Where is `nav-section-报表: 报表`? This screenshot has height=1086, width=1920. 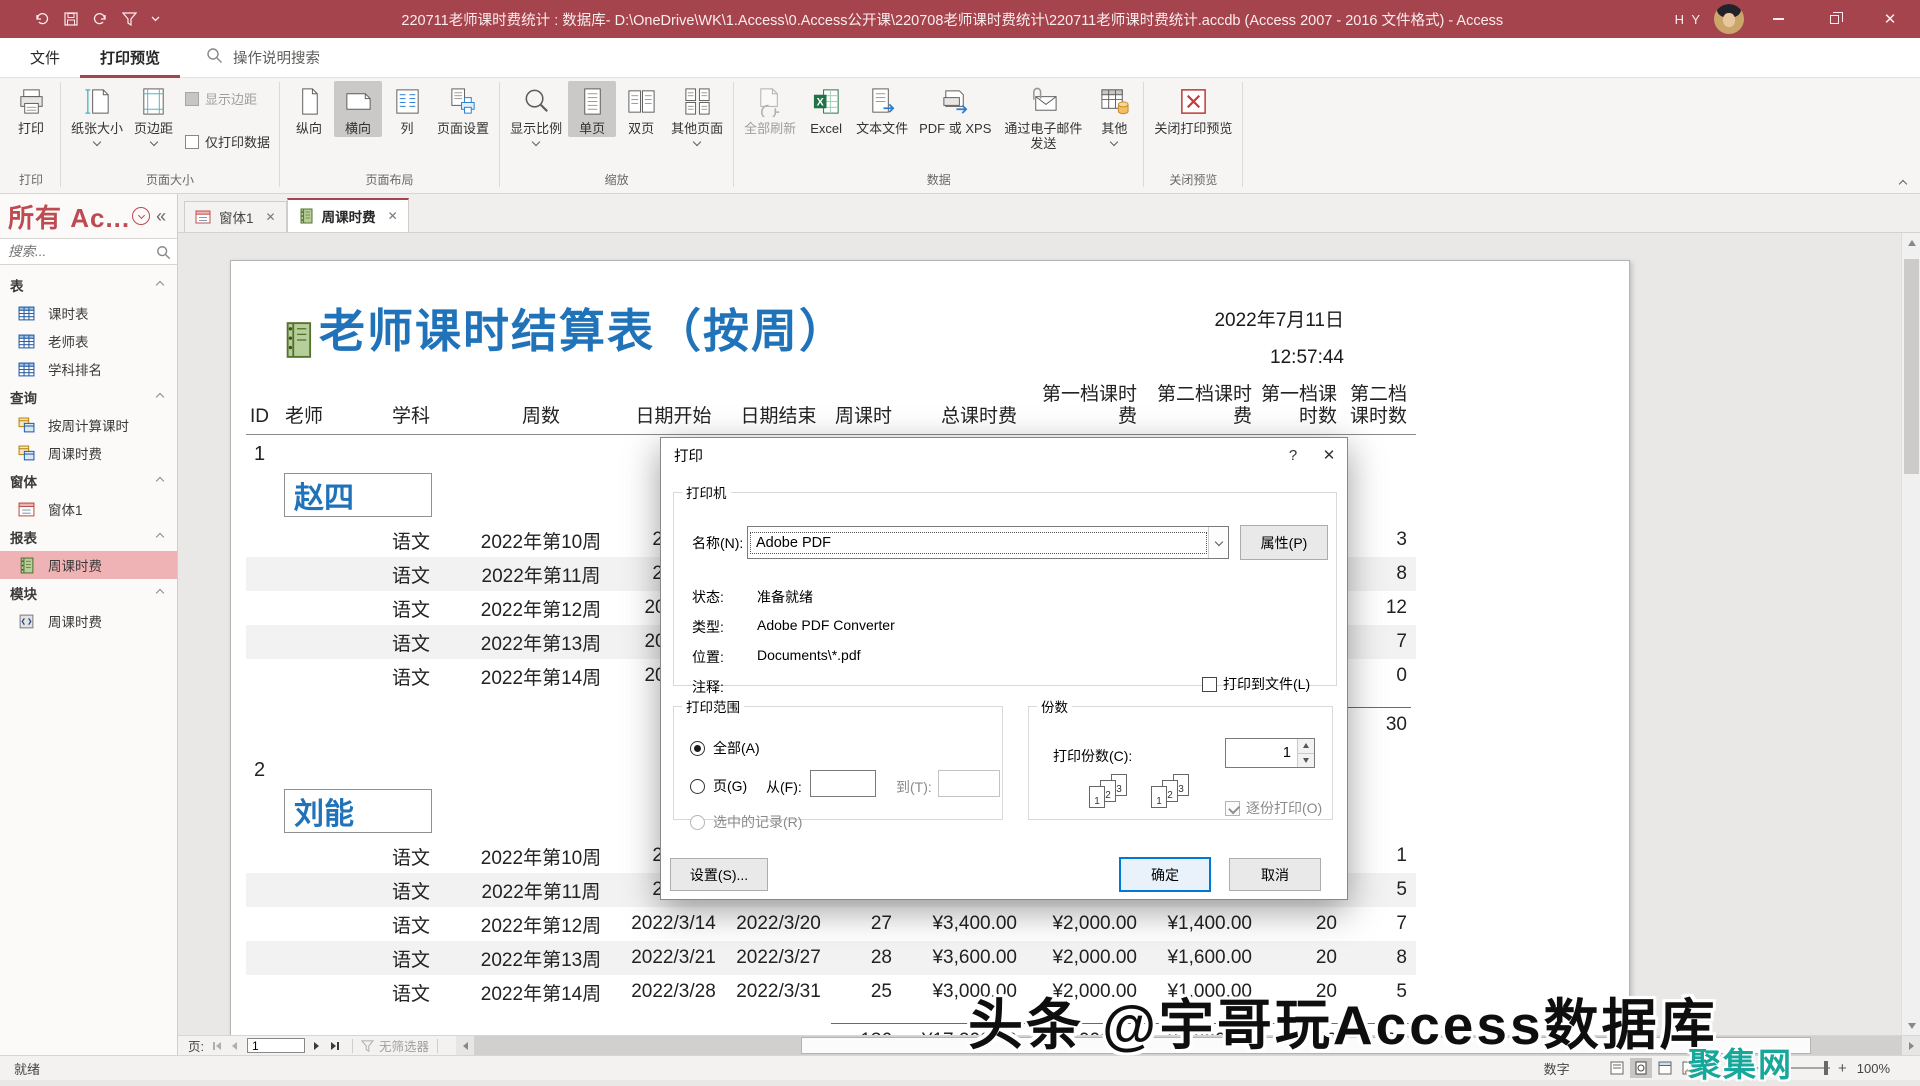 nav-section-报表: 报表 is located at coordinates (88, 537).